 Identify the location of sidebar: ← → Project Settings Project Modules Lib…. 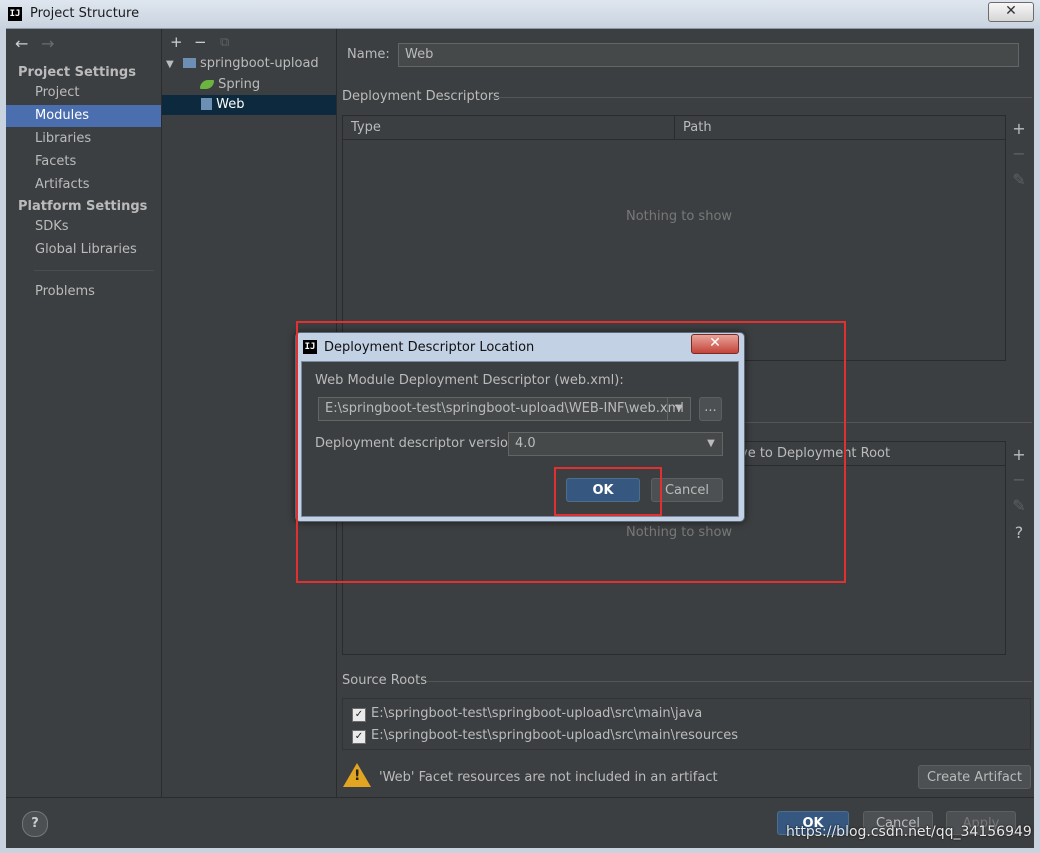
(84, 413).